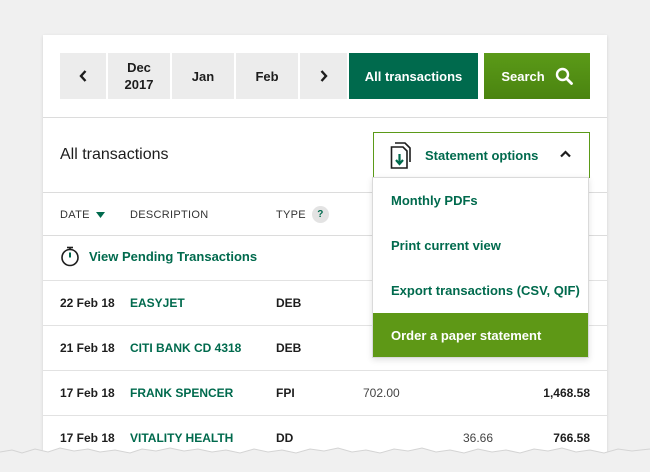 This screenshot has height=472, width=650. I want to click on row-date: 17 Feb 18, so click(87, 393).